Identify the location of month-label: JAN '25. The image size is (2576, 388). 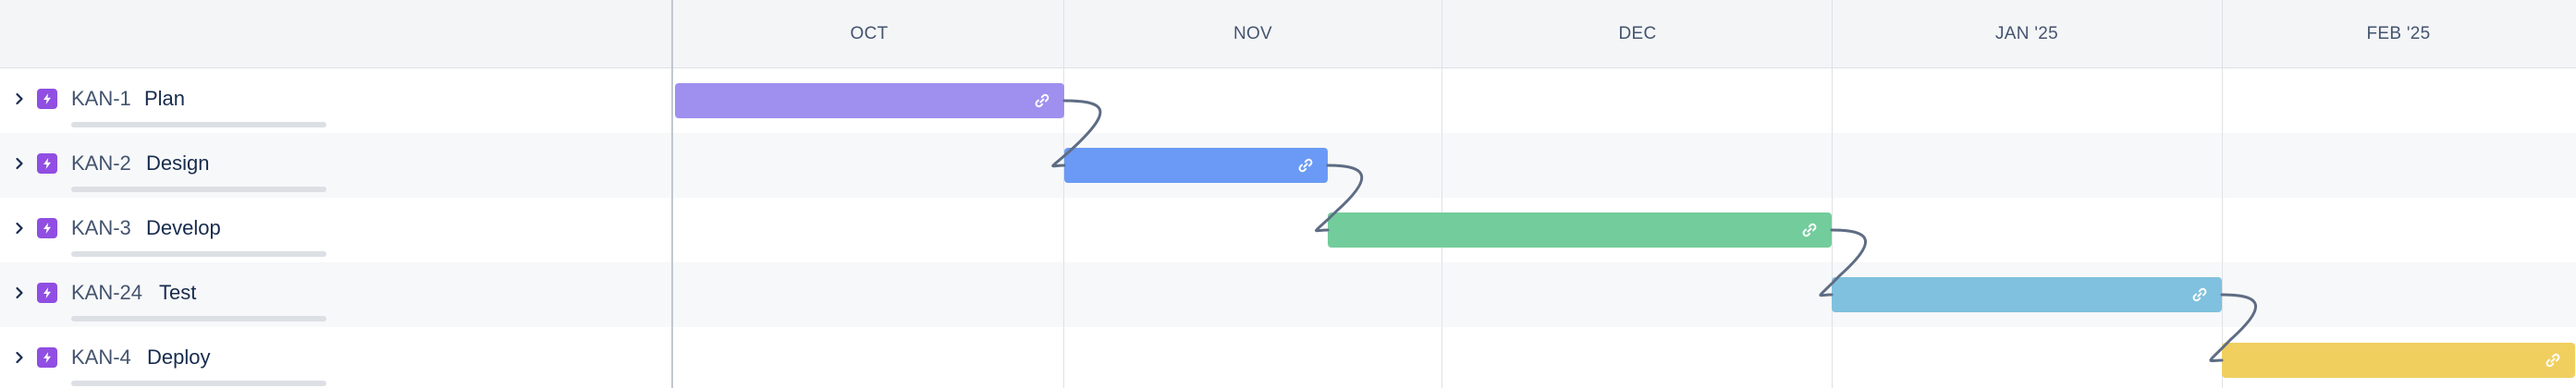
(2026, 33).